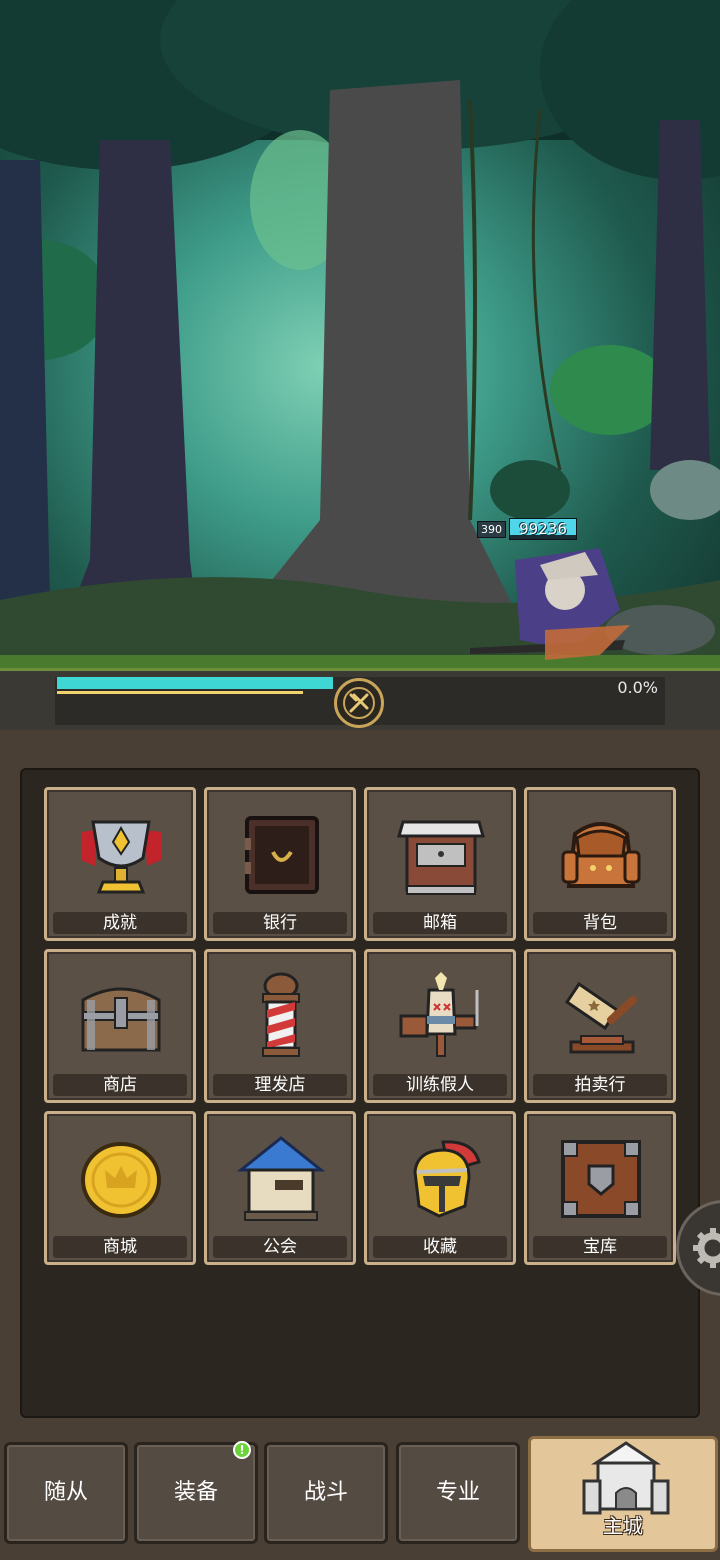 This screenshot has height=1560, width=720. Describe the element at coordinates (637, 687) in the screenshot. I see `progress-percent: 0.0%` at that location.